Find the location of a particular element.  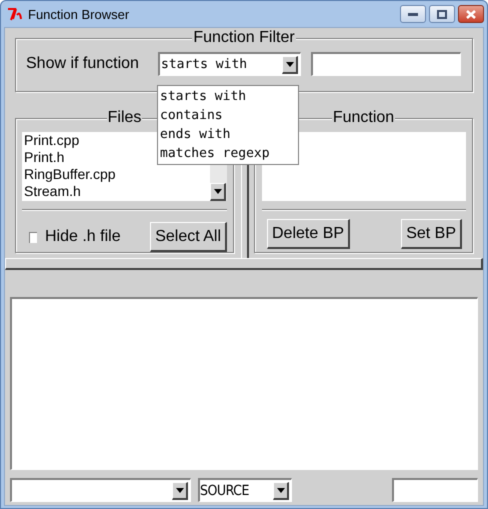

minimize-icon is located at coordinates (413, 14).